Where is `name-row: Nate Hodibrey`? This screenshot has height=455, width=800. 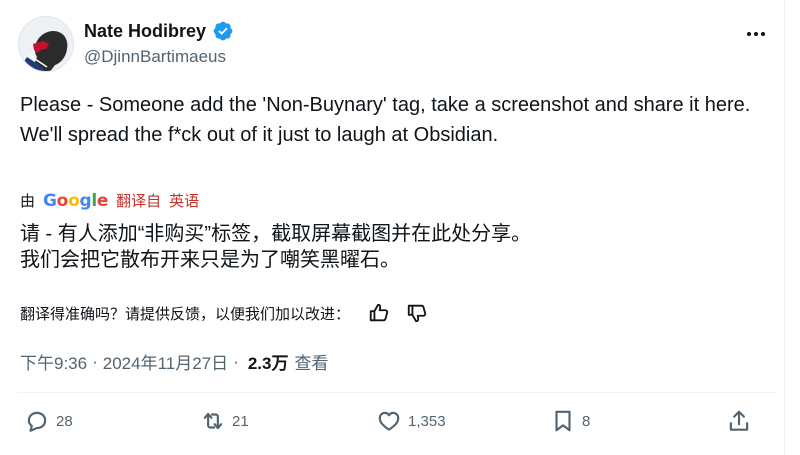
name-row: Nate Hodibrey is located at coordinates (159, 31).